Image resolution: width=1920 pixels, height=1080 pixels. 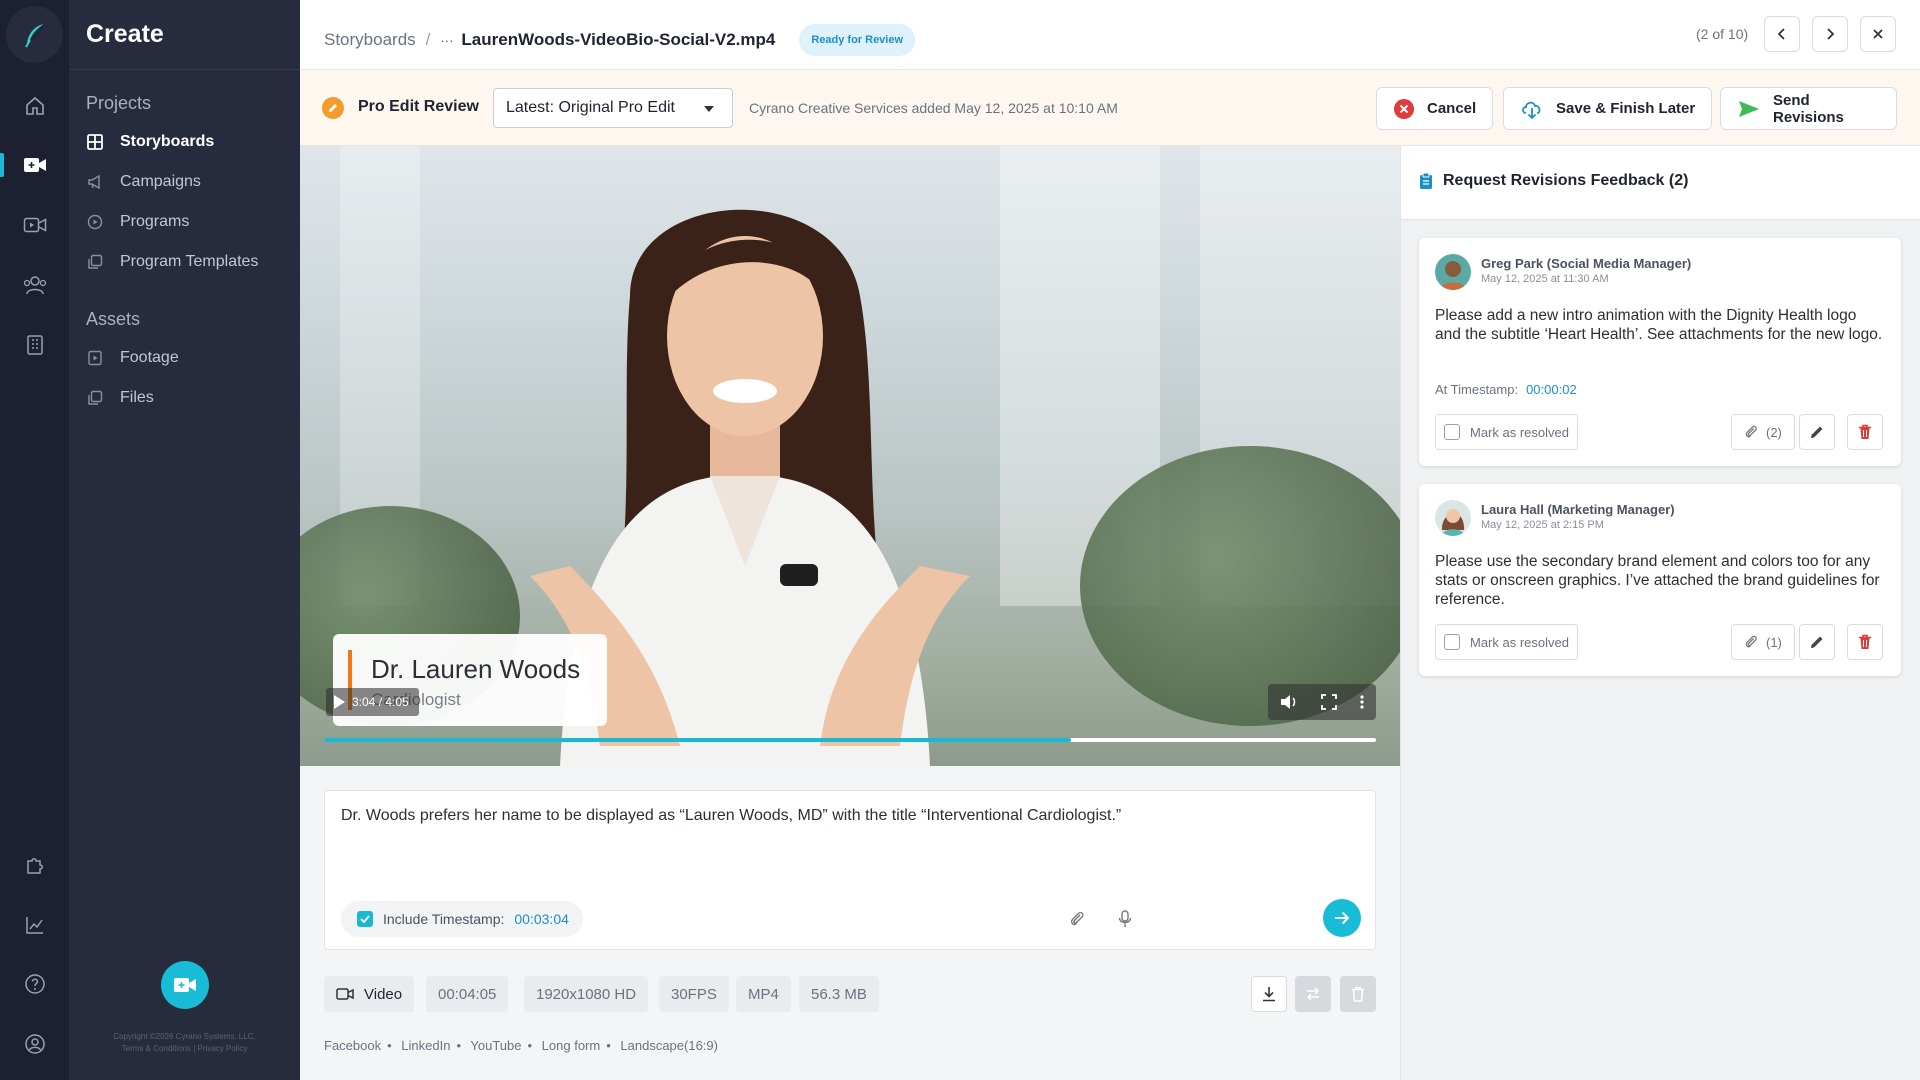 I want to click on section-projects: Projects, so click(x=119, y=103).